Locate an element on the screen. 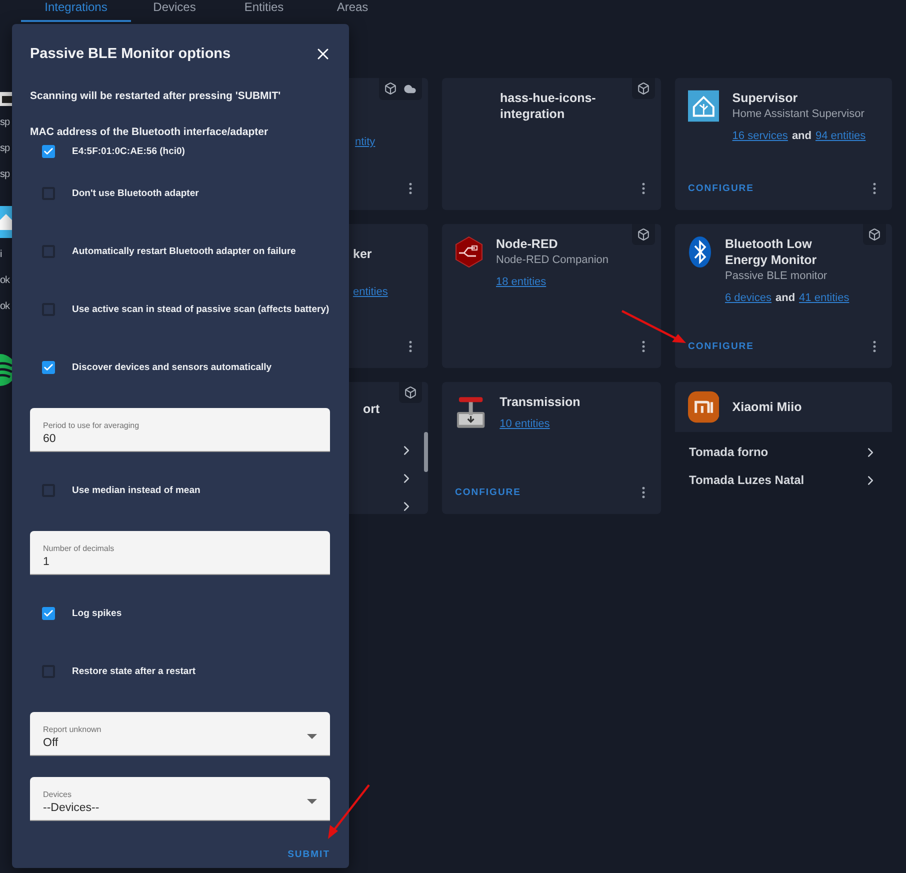  checkbox-row: Discover devices and sensors automatically is located at coordinates (180, 367).